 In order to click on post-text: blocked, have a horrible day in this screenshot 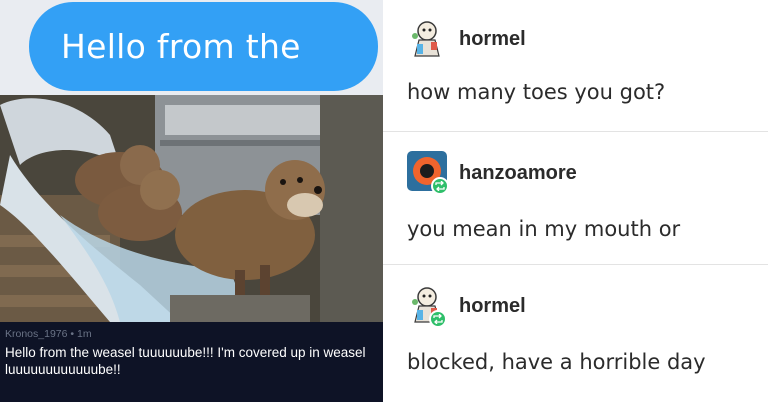, I will do `click(556, 362)`.